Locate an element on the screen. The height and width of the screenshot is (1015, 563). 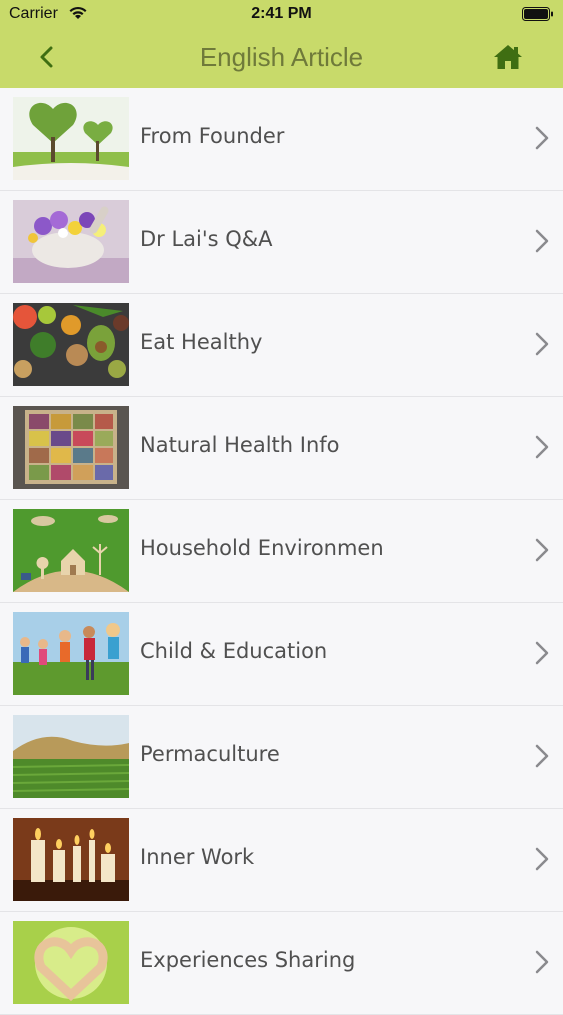
list-item-permaculture: Permaculture is located at coordinates (281, 757).